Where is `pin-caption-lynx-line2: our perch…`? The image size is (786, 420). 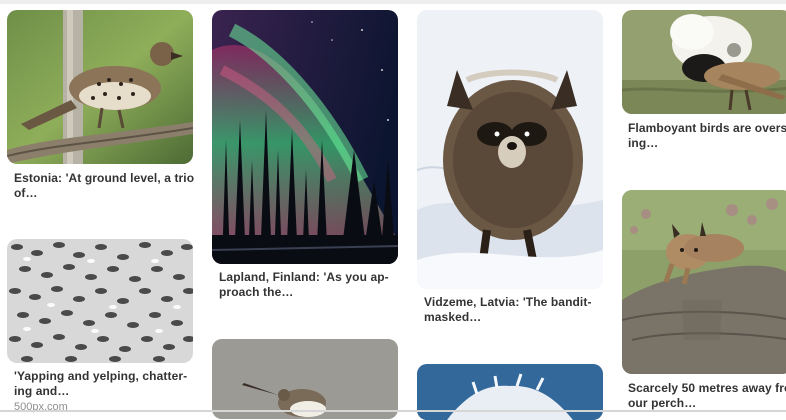 pin-caption-lynx-line2: our perch… is located at coordinates (662, 403).